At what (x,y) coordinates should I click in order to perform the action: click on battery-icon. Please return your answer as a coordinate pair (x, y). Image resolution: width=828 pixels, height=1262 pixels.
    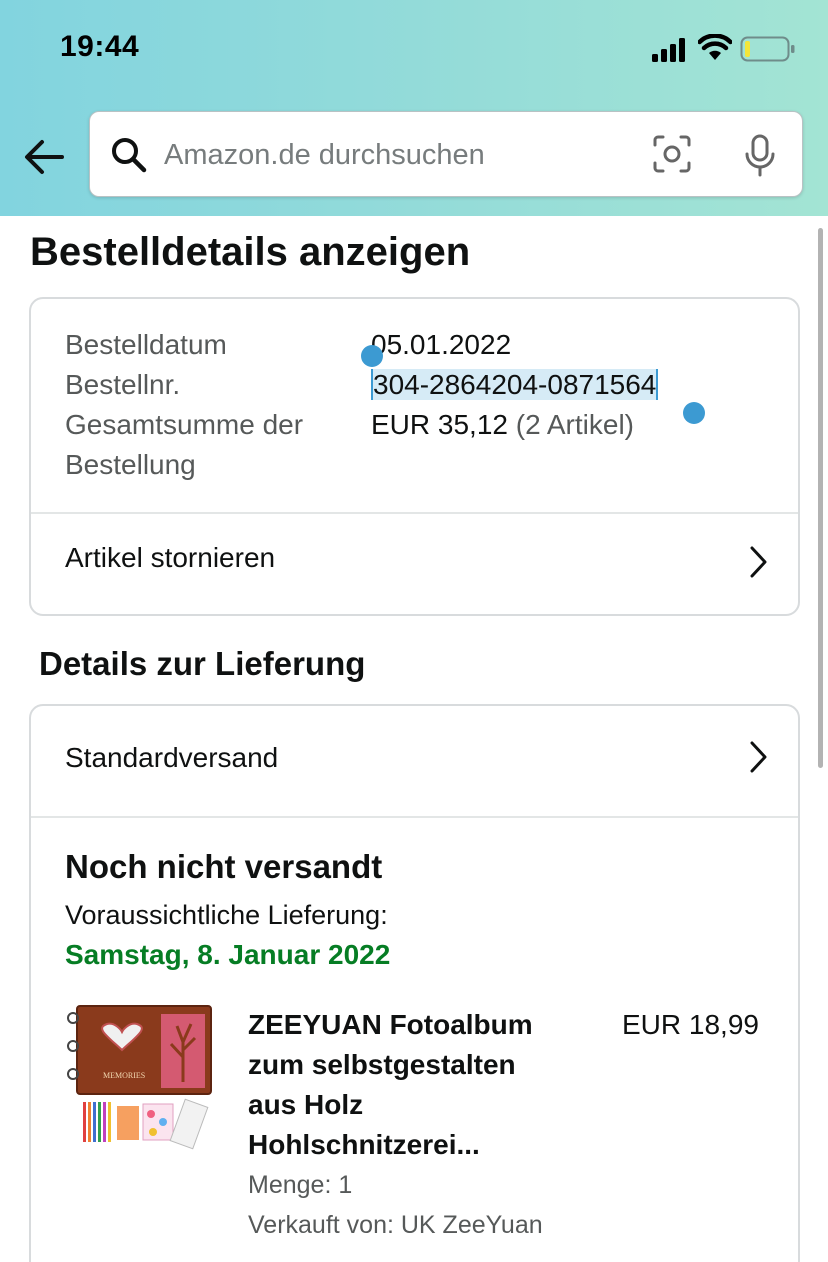
    Looking at the image, I should click on (767, 49).